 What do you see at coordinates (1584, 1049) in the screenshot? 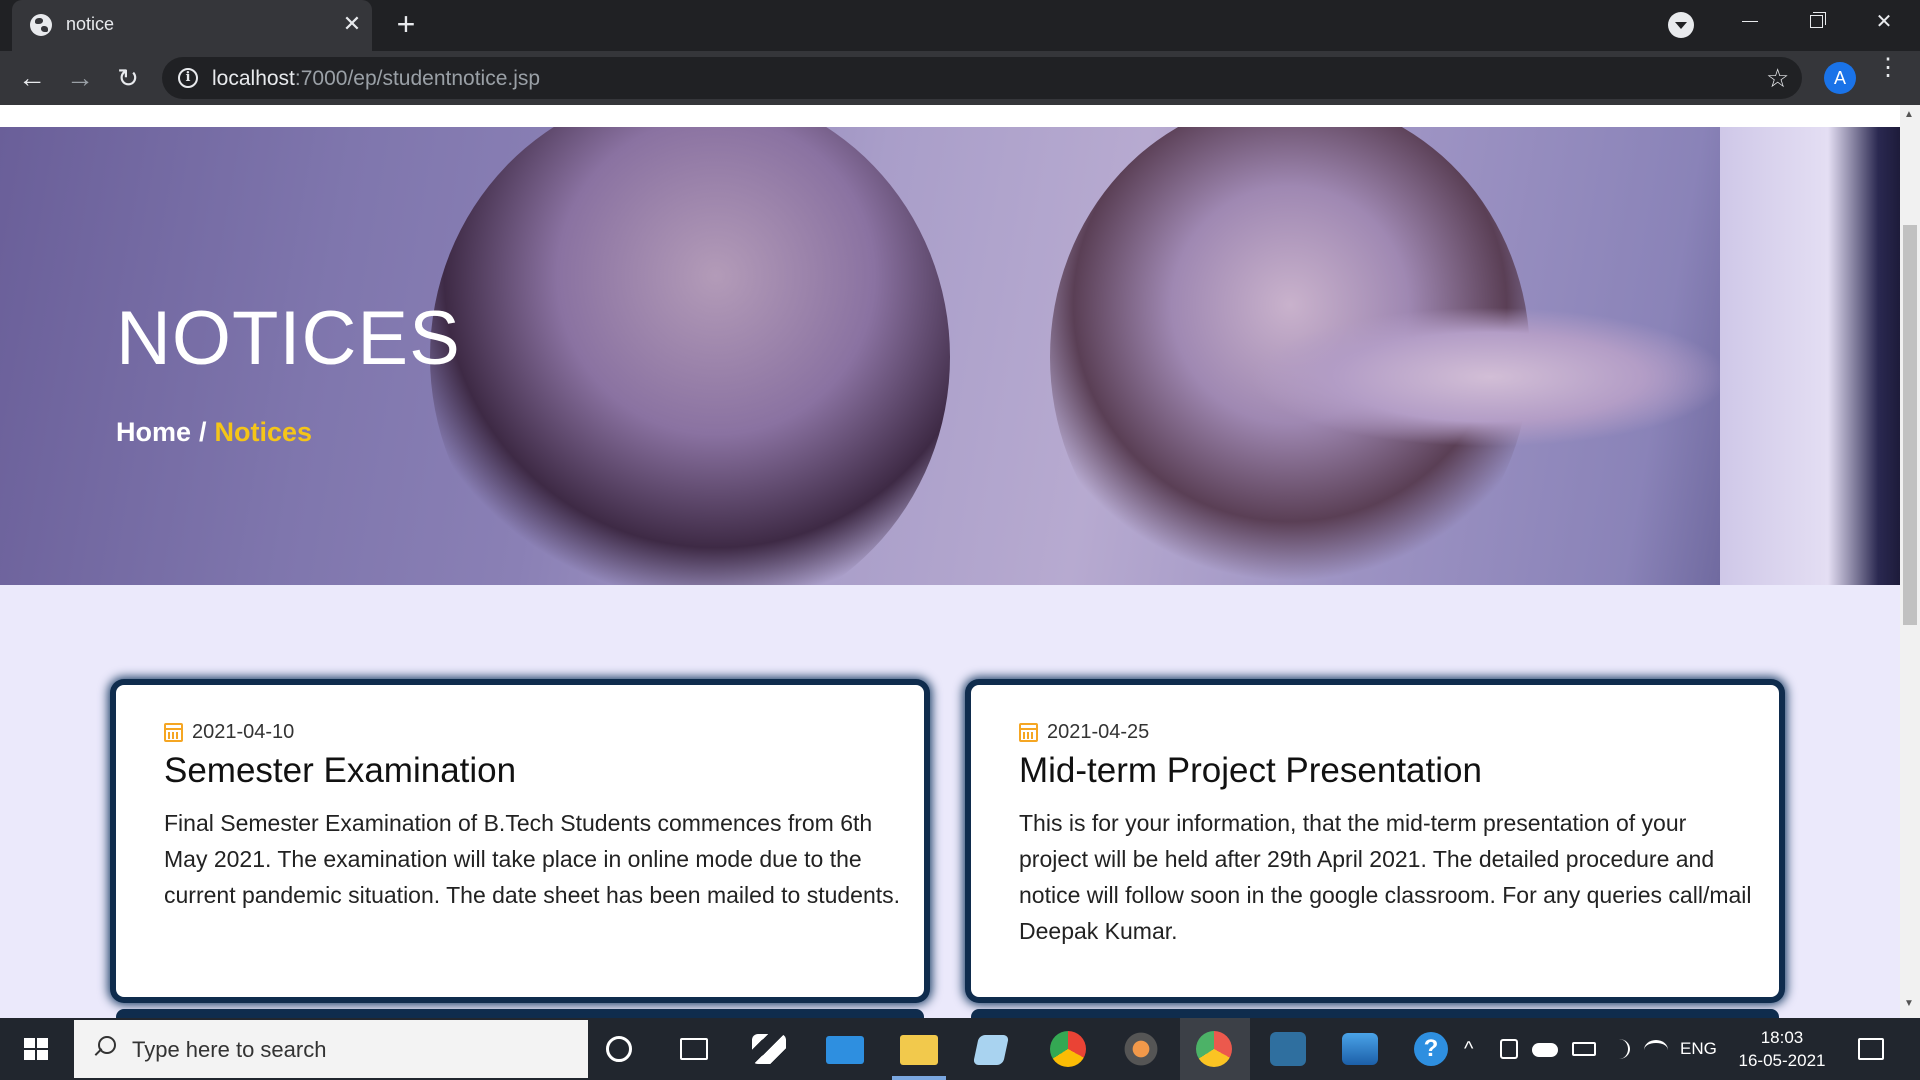
I see `battery-icon` at bounding box center [1584, 1049].